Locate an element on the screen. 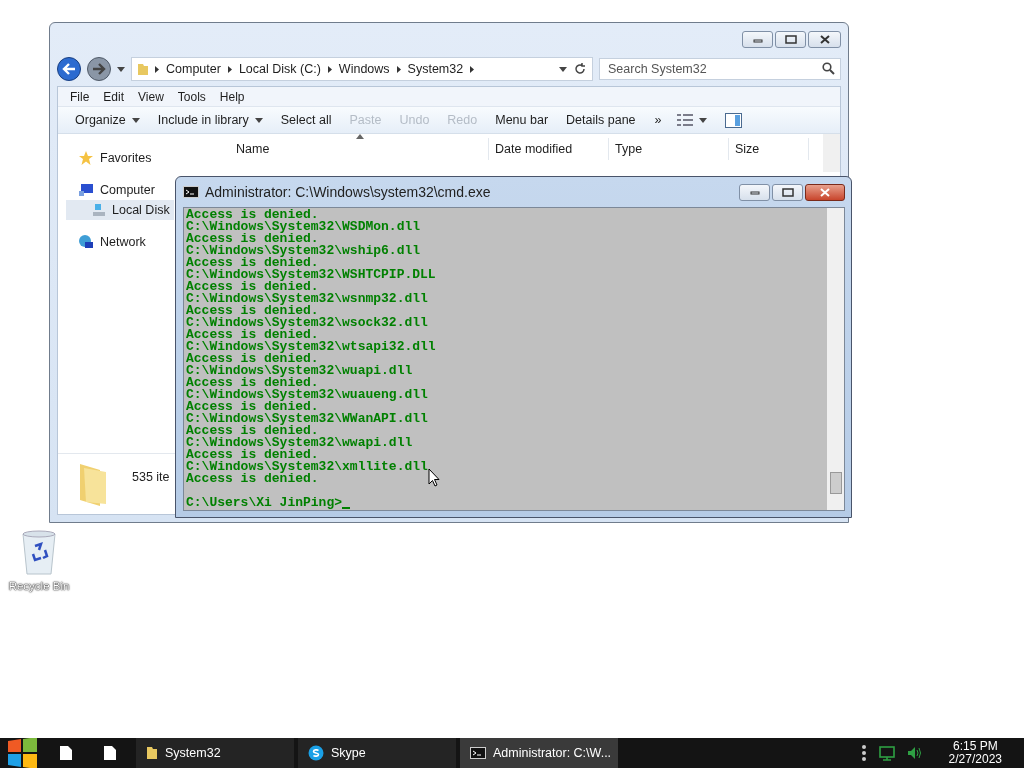 This screenshot has width=1024, height=768. console-line: C:\Windows\System32\wuapi.dll is located at coordinates (299, 371).